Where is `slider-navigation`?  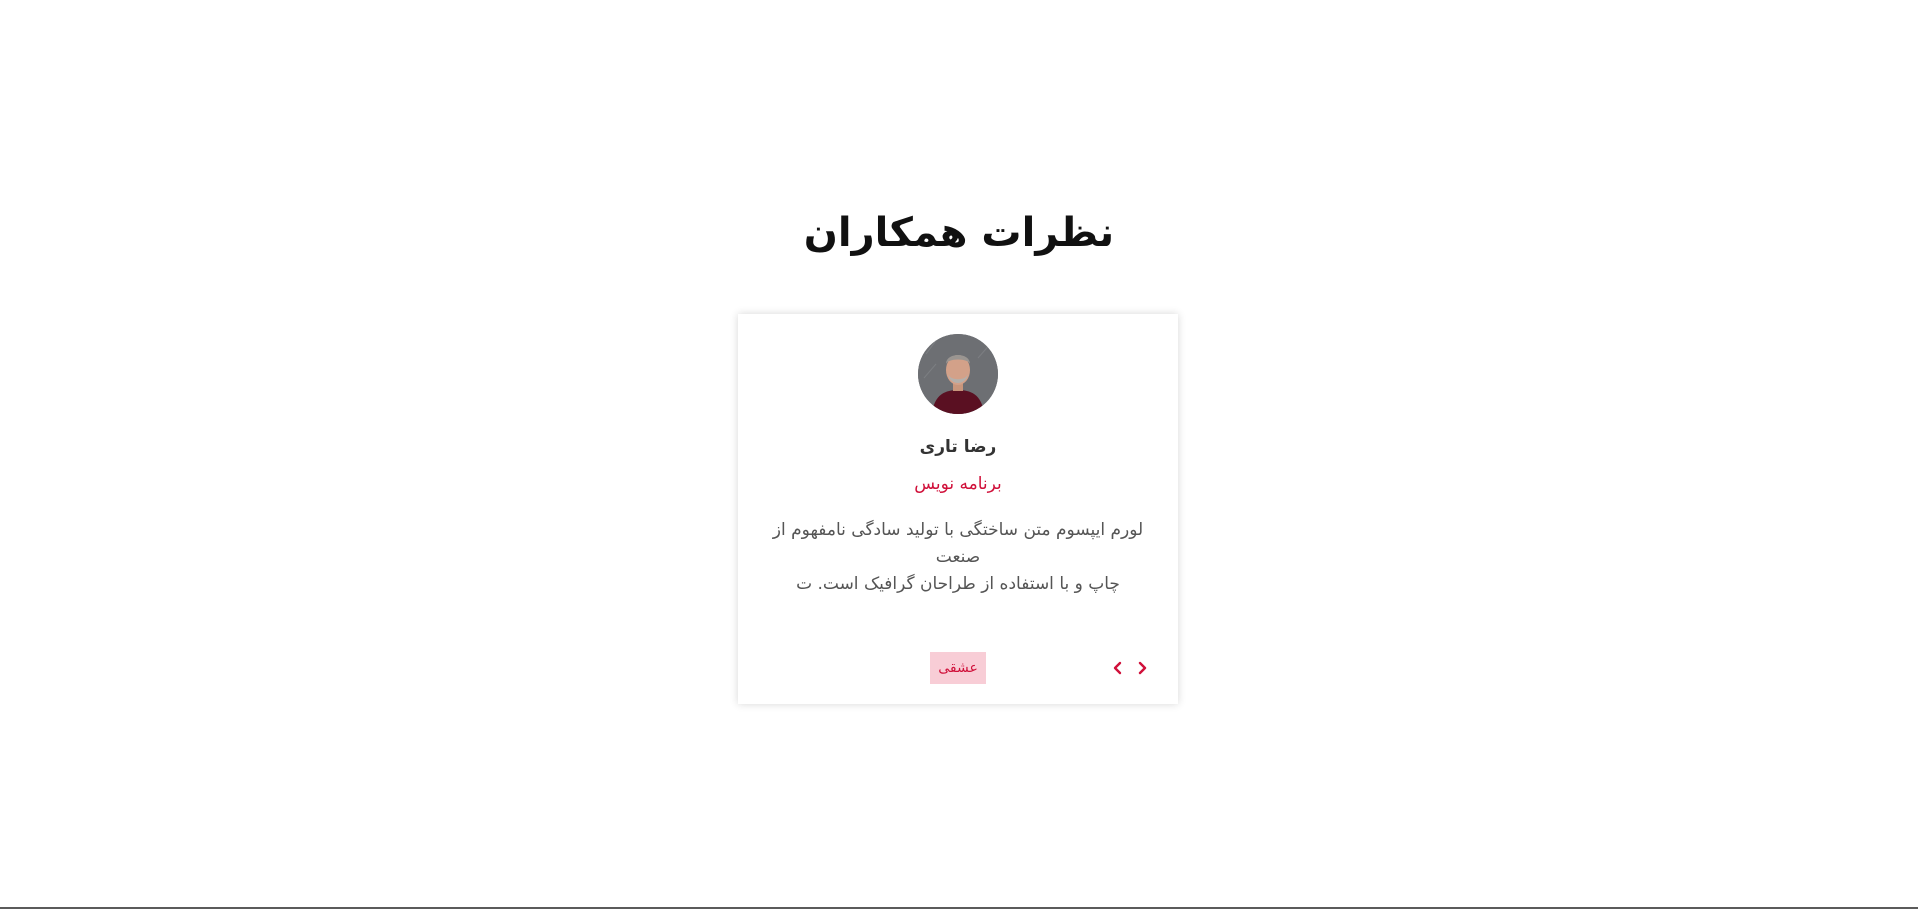 slider-navigation is located at coordinates (1131, 668).